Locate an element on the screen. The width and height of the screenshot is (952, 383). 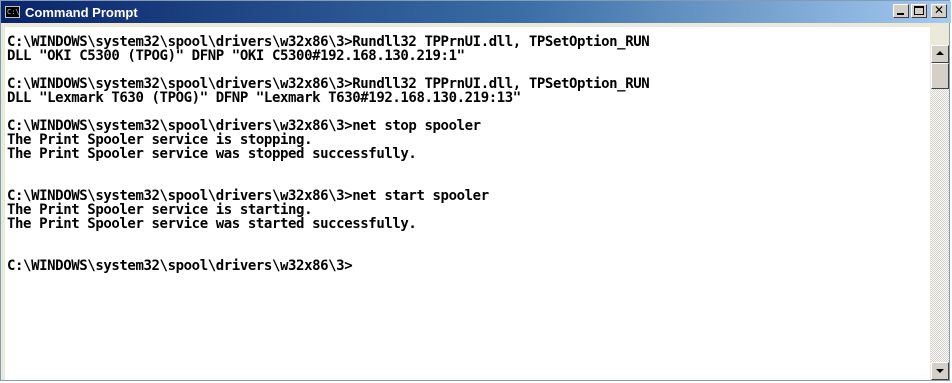
window-controls: ✕ is located at coordinates (920, 10).